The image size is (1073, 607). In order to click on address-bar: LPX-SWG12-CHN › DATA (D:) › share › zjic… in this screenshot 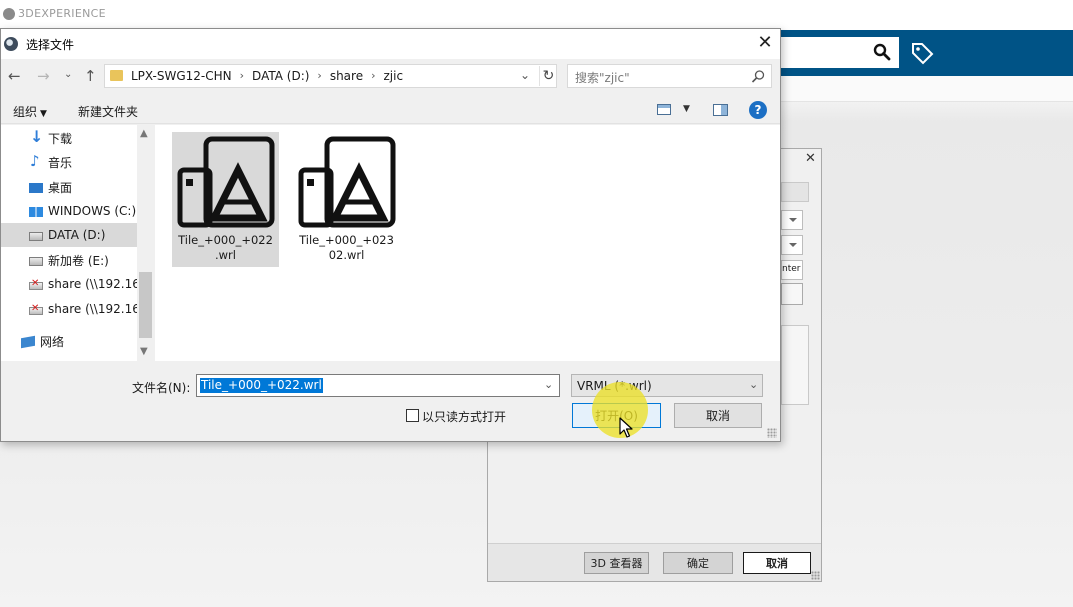, I will do `click(330, 76)`.